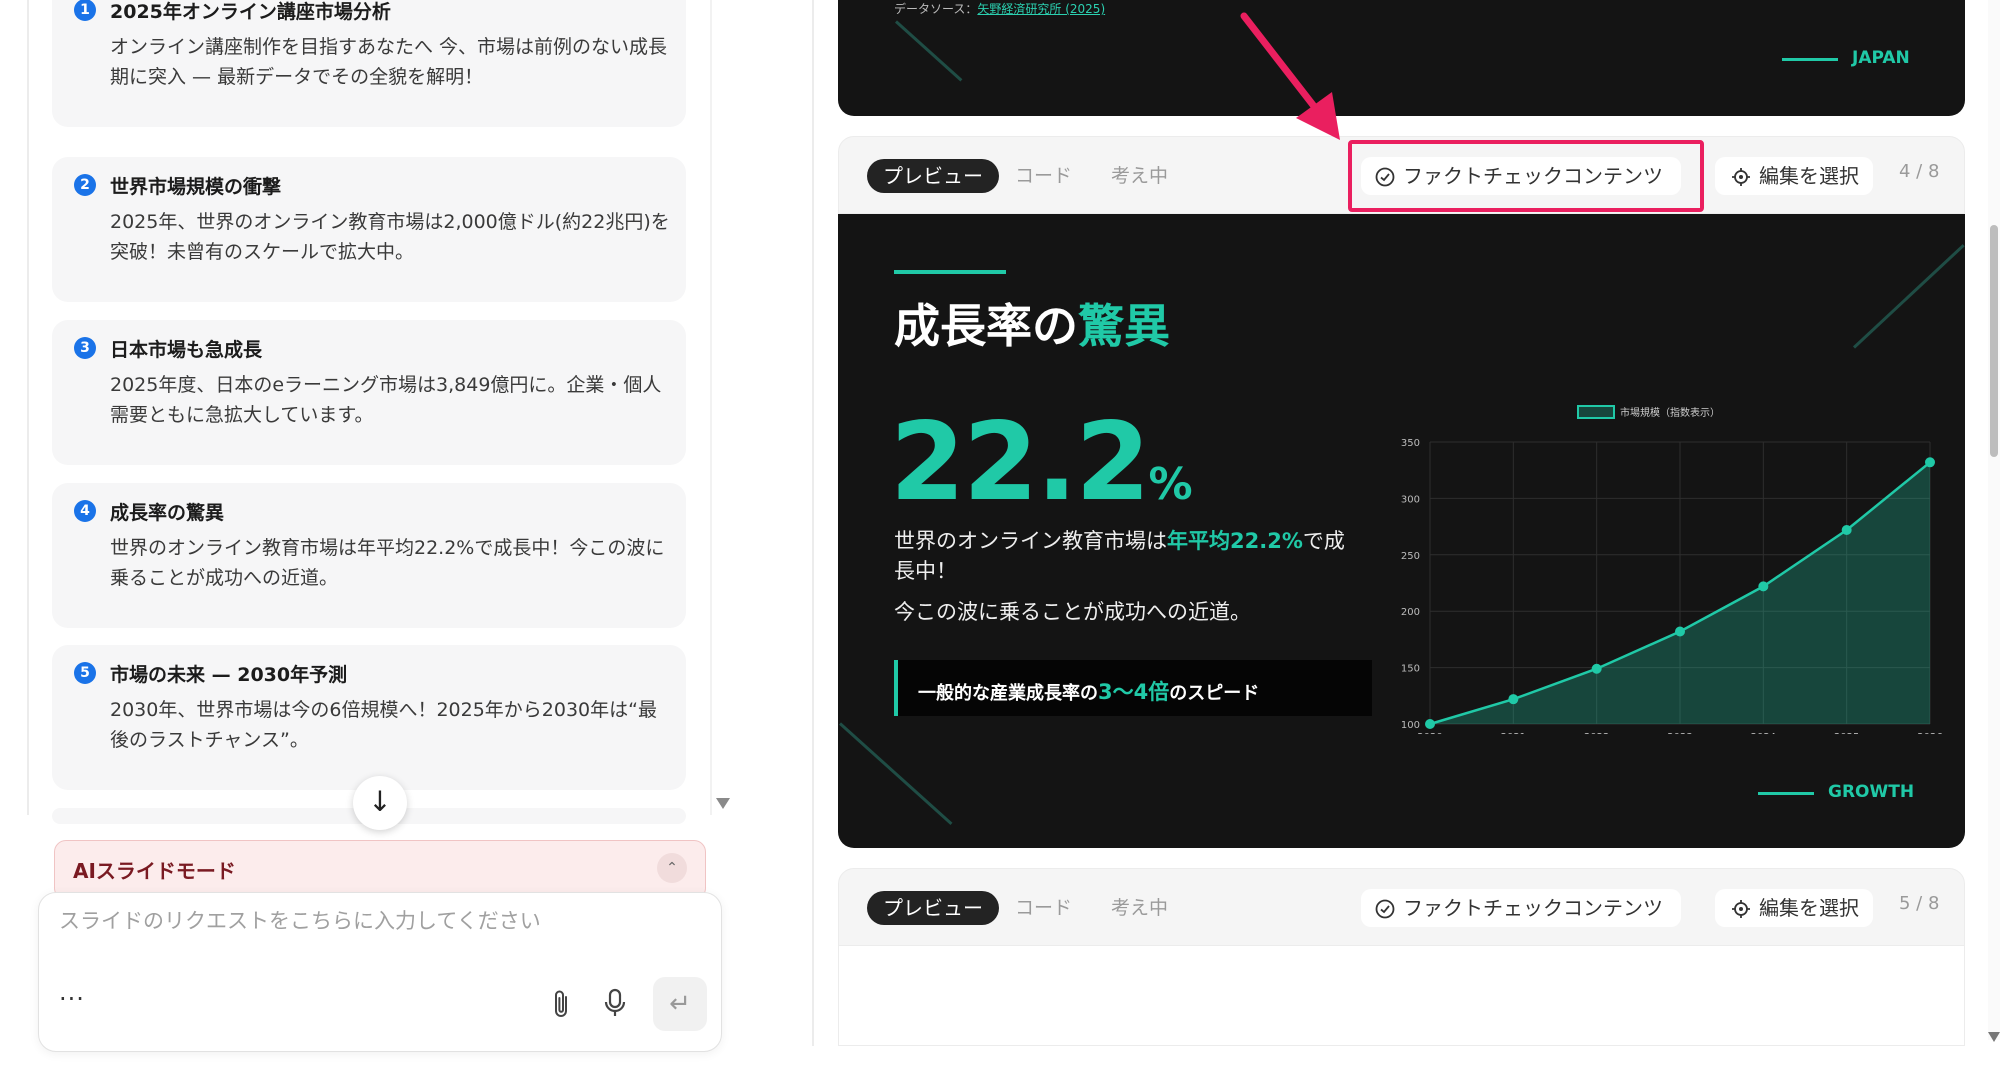  I want to click on more-options-icon: ···, so click(72, 999).